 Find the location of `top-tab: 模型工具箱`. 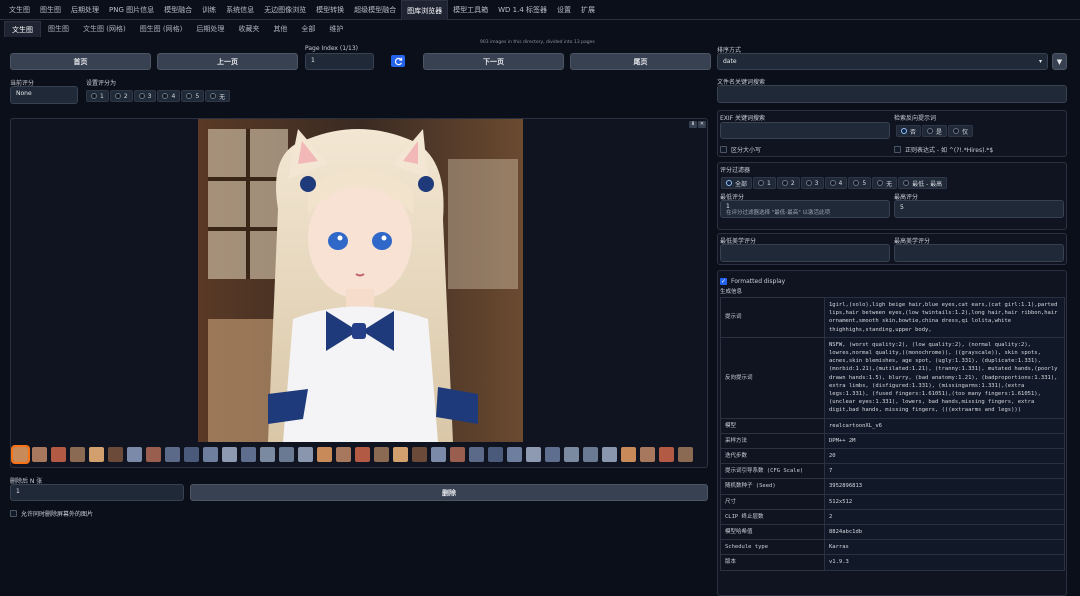

top-tab: 模型工具箱 is located at coordinates (470, 10).